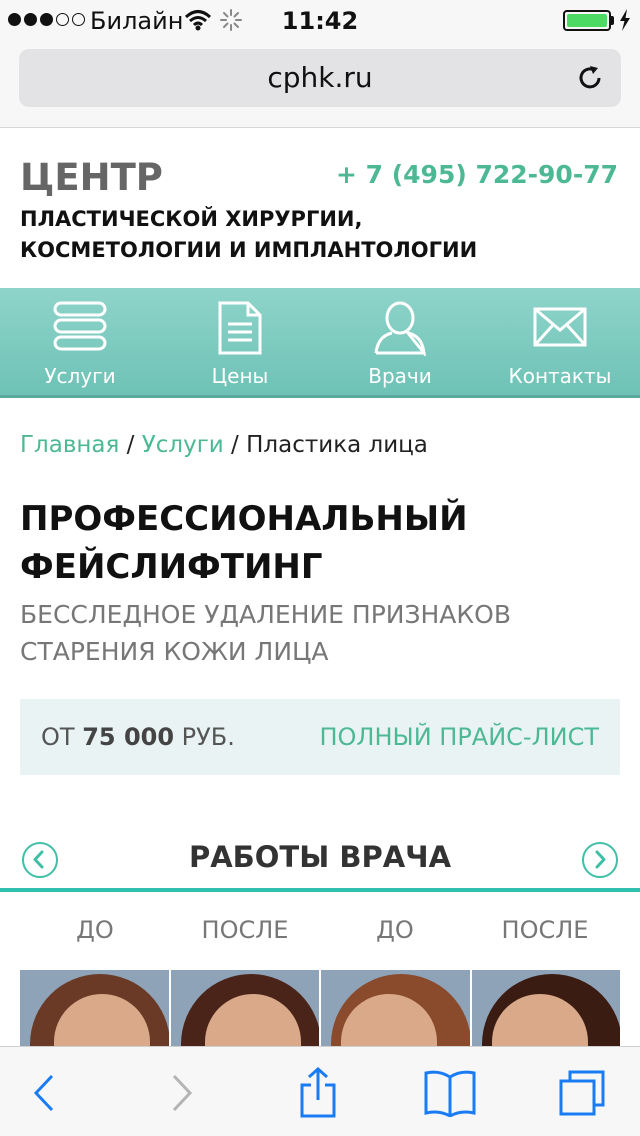 Image resolution: width=640 pixels, height=1136 pixels. I want to click on works-divider, so click(320, 890).